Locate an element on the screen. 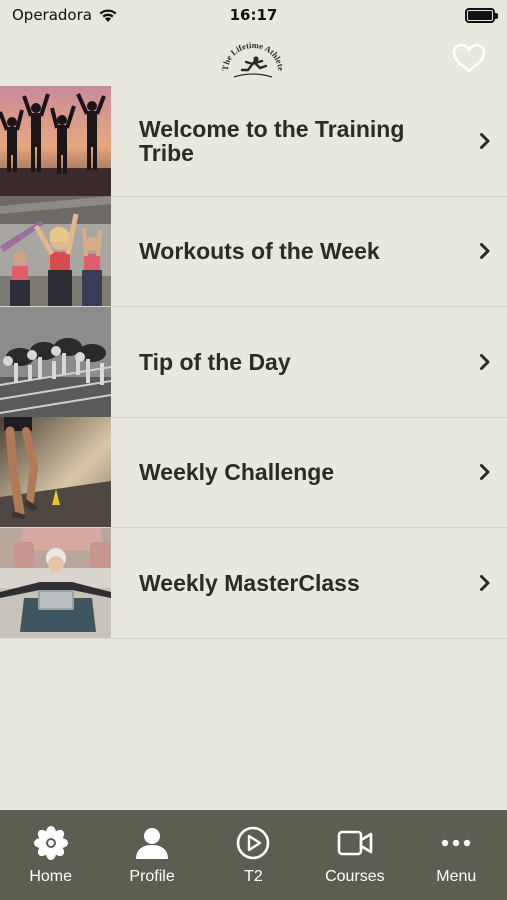 The image size is (507, 900). tab-label: Profile is located at coordinates (152, 876).